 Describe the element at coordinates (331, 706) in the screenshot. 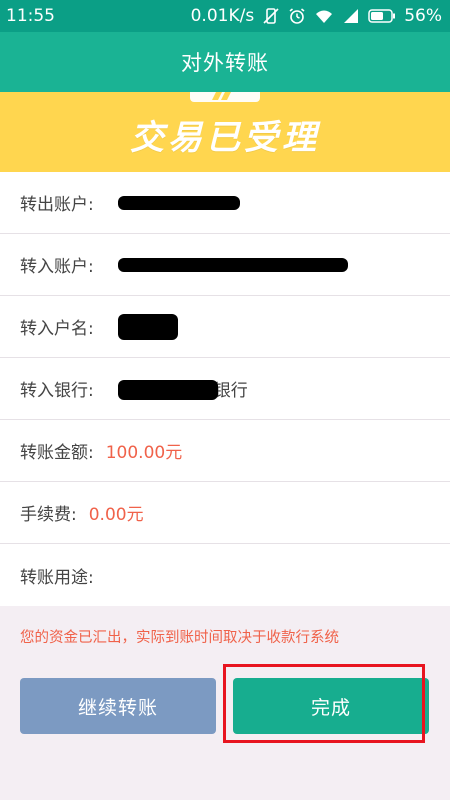

I see `done-button: 完成` at that location.